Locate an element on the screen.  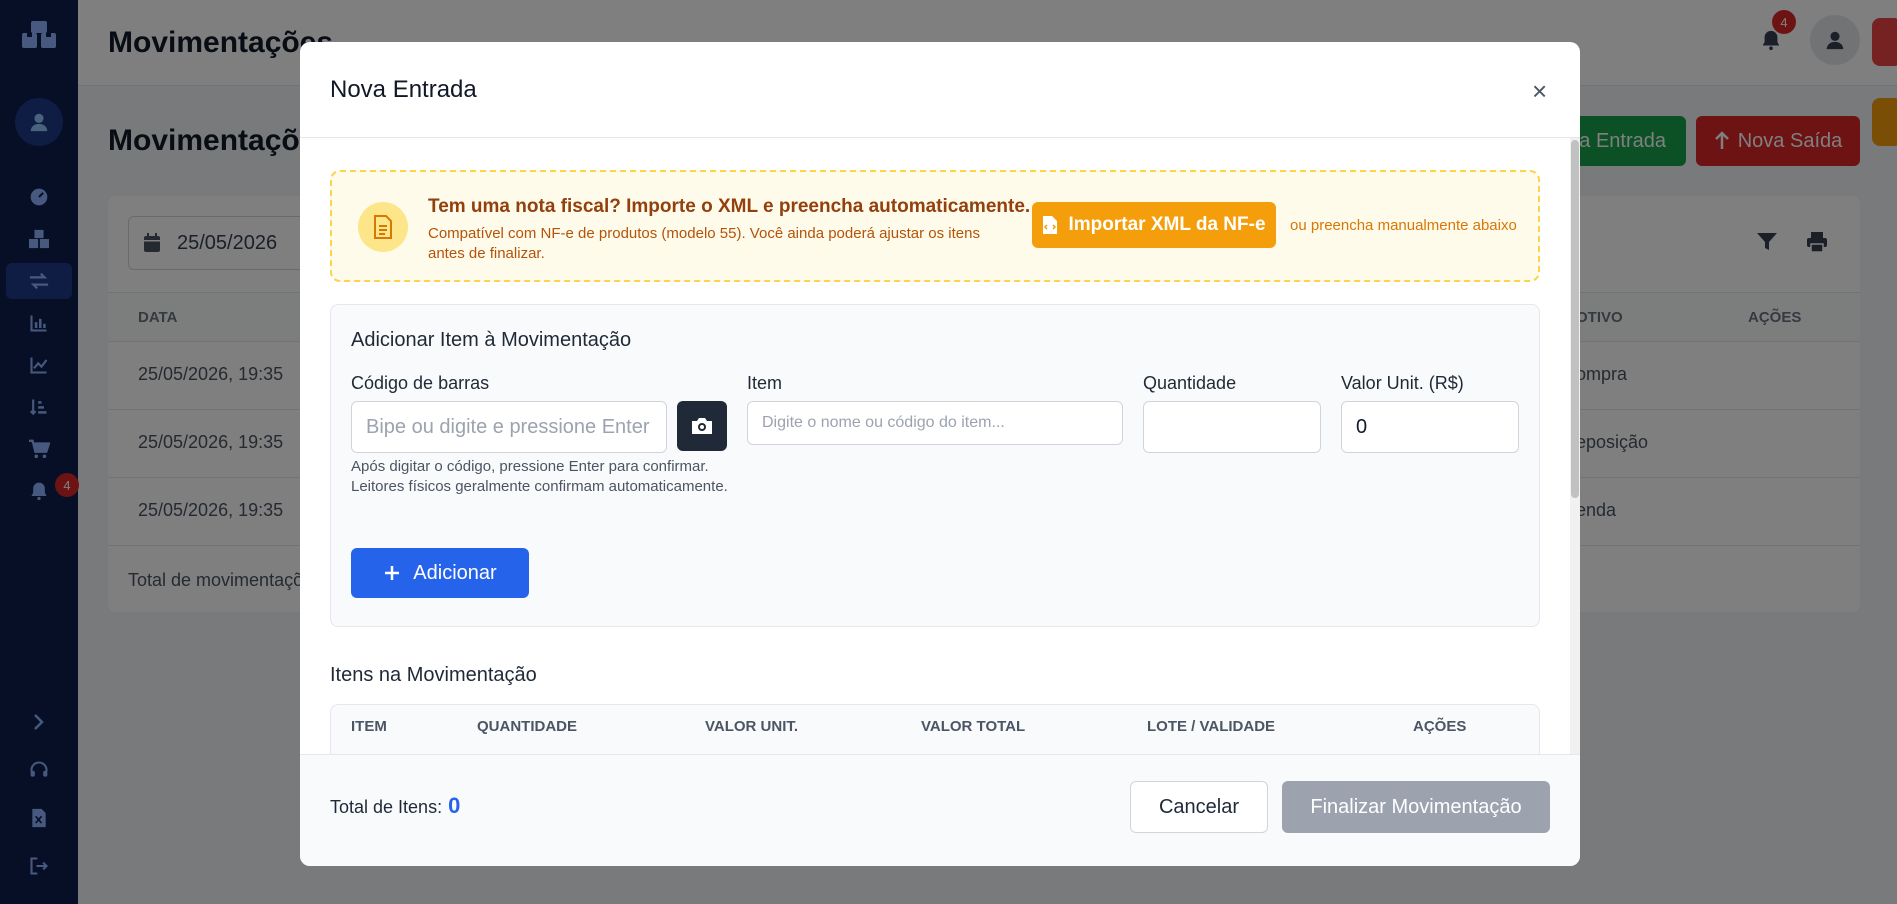
xml-file-icon is located at coordinates (1050, 225).